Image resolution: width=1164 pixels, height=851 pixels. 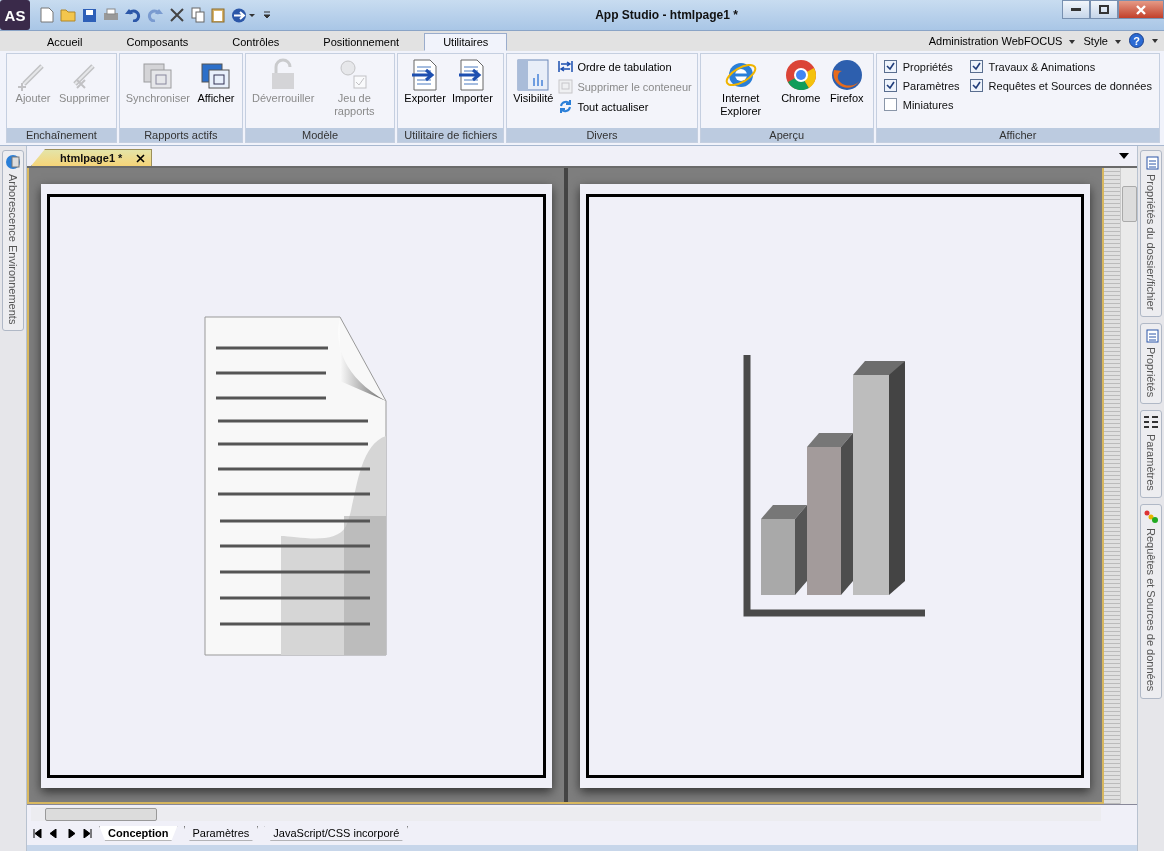 I want to click on horizontal-scrollbar, so click(x=566, y=814).